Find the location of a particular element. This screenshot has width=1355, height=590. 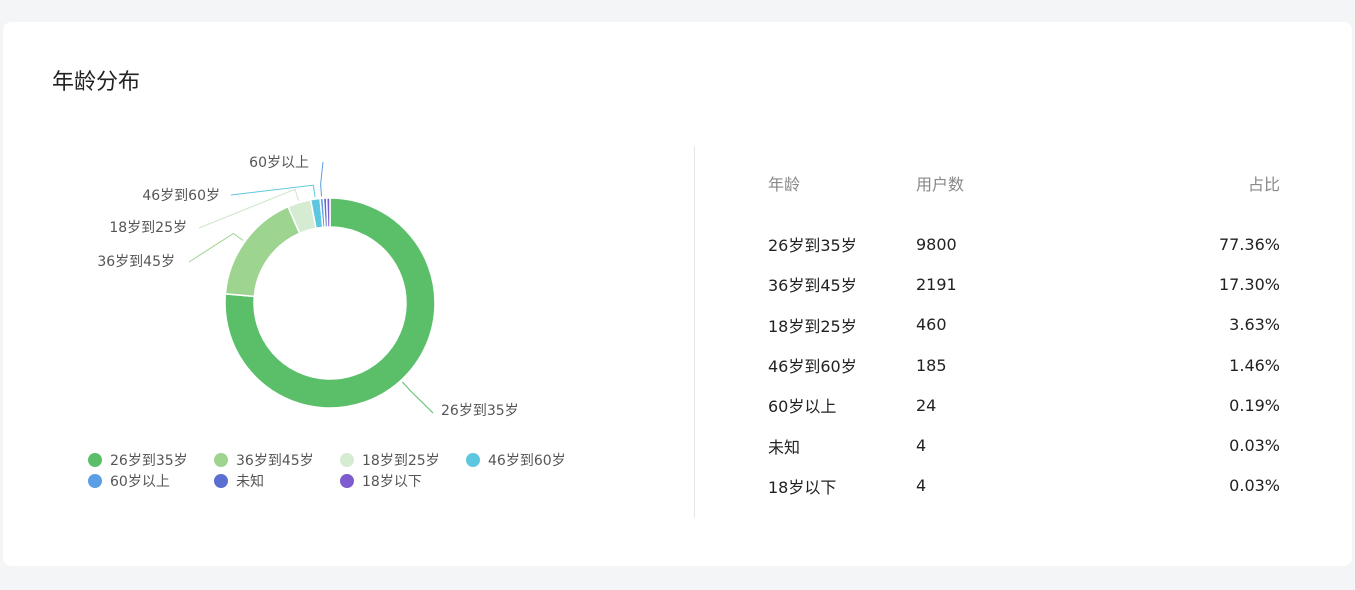

cell-users: 2191 is located at coordinates (936, 284).